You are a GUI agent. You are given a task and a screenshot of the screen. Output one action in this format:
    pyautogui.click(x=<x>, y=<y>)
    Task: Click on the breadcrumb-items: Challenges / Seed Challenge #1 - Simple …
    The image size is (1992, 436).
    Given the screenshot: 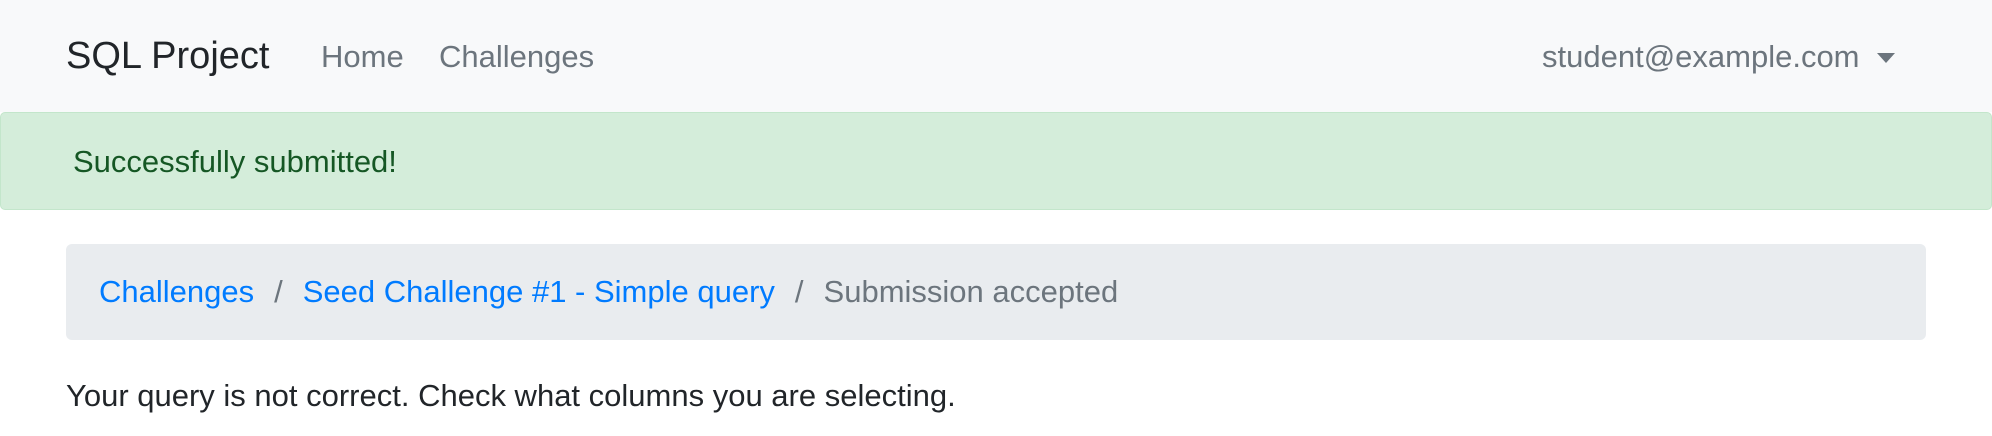 What is the action you would take?
    pyautogui.click(x=608, y=292)
    